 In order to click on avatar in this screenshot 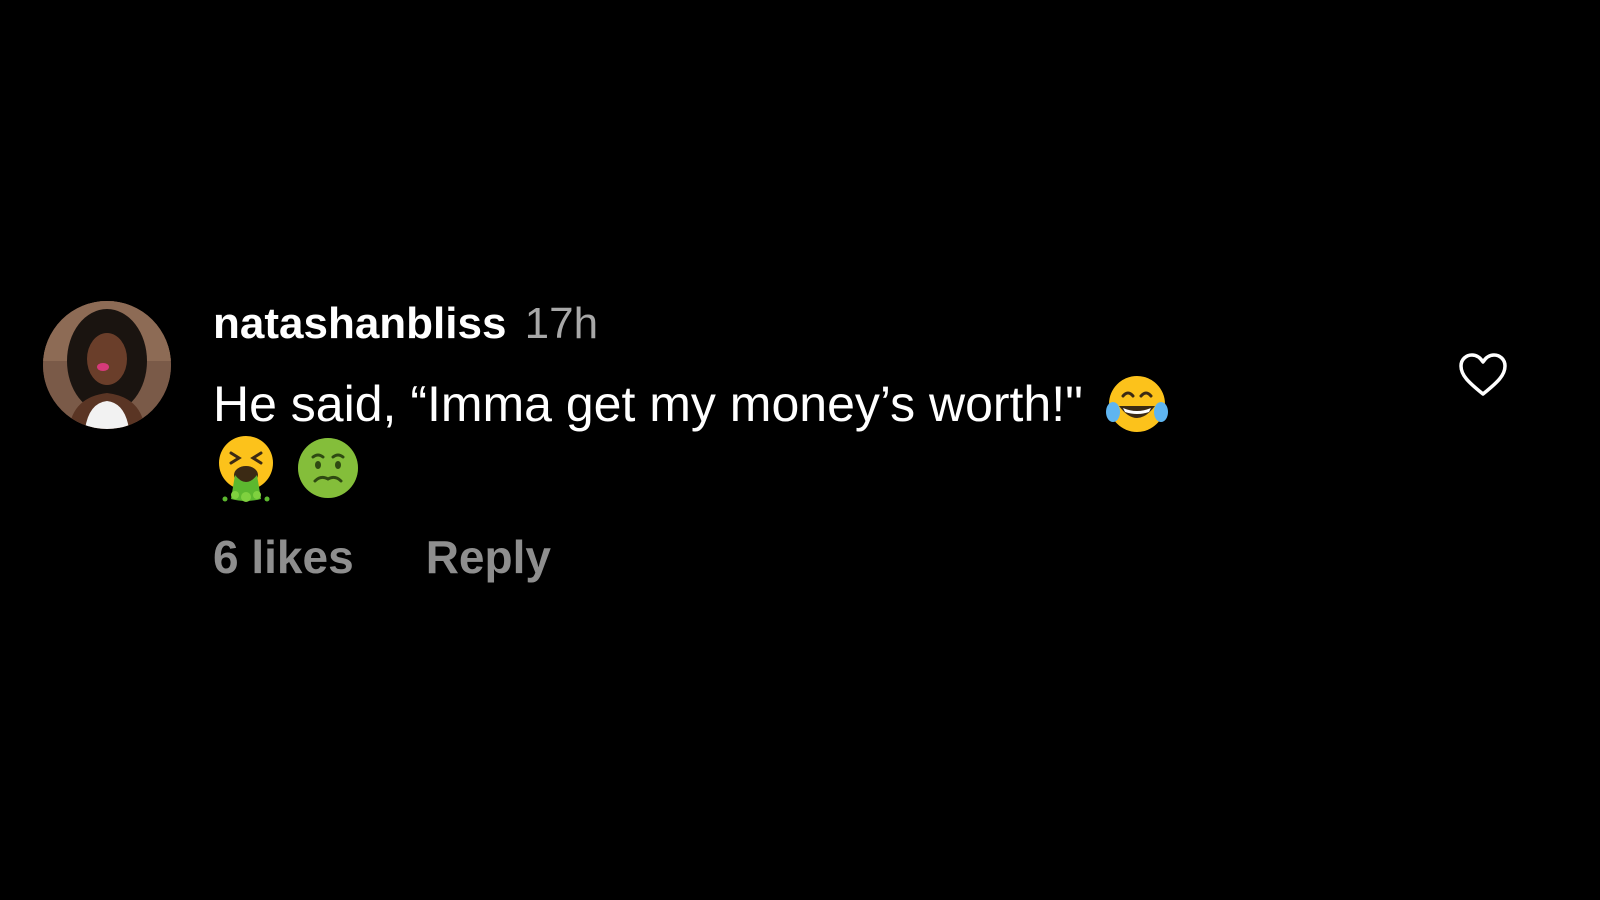, I will do `click(107, 365)`.